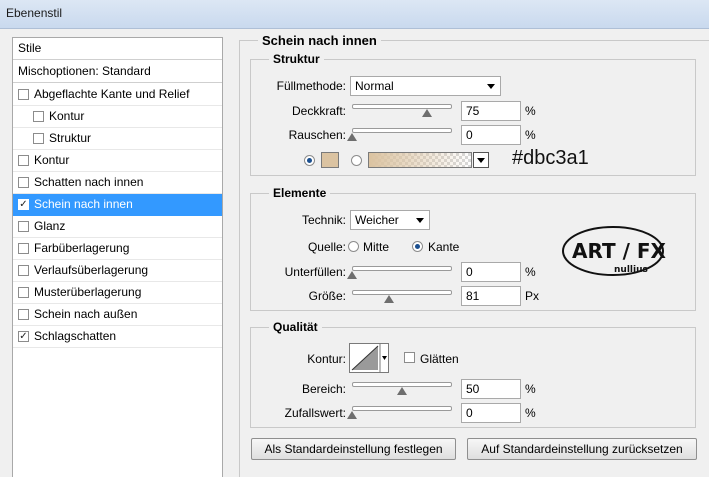 This screenshot has height=477, width=709. I want to click on jitter-slider-thumb, so click(352, 415).